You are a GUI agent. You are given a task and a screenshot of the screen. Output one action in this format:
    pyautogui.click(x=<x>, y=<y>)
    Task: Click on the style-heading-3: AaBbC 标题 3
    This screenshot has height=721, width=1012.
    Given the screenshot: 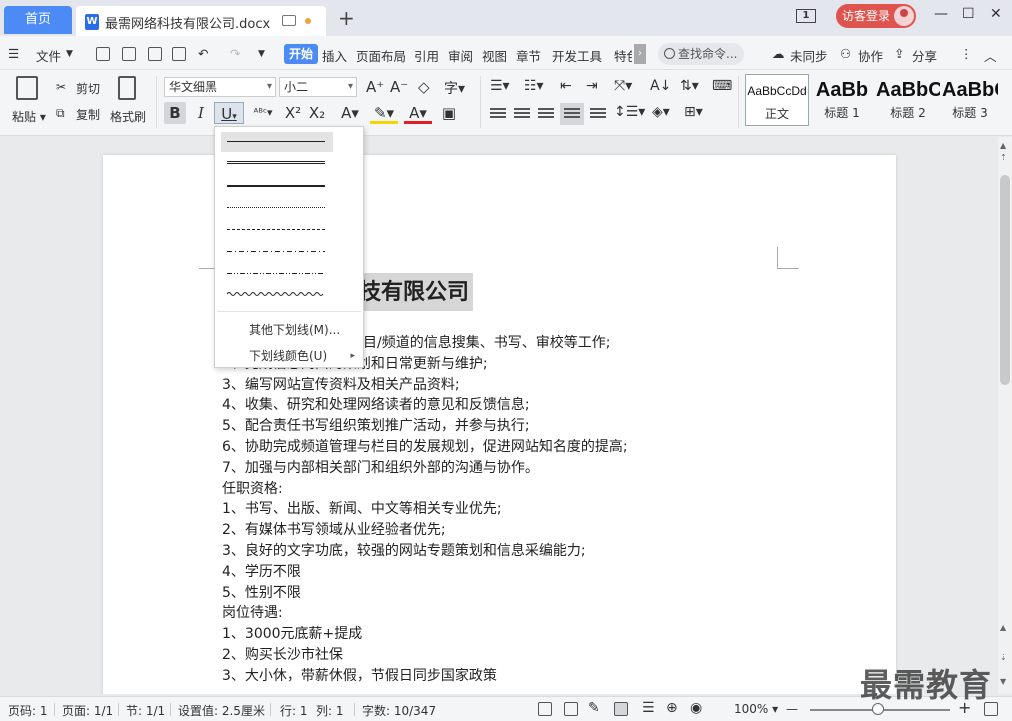 What is the action you would take?
    pyautogui.click(x=970, y=100)
    